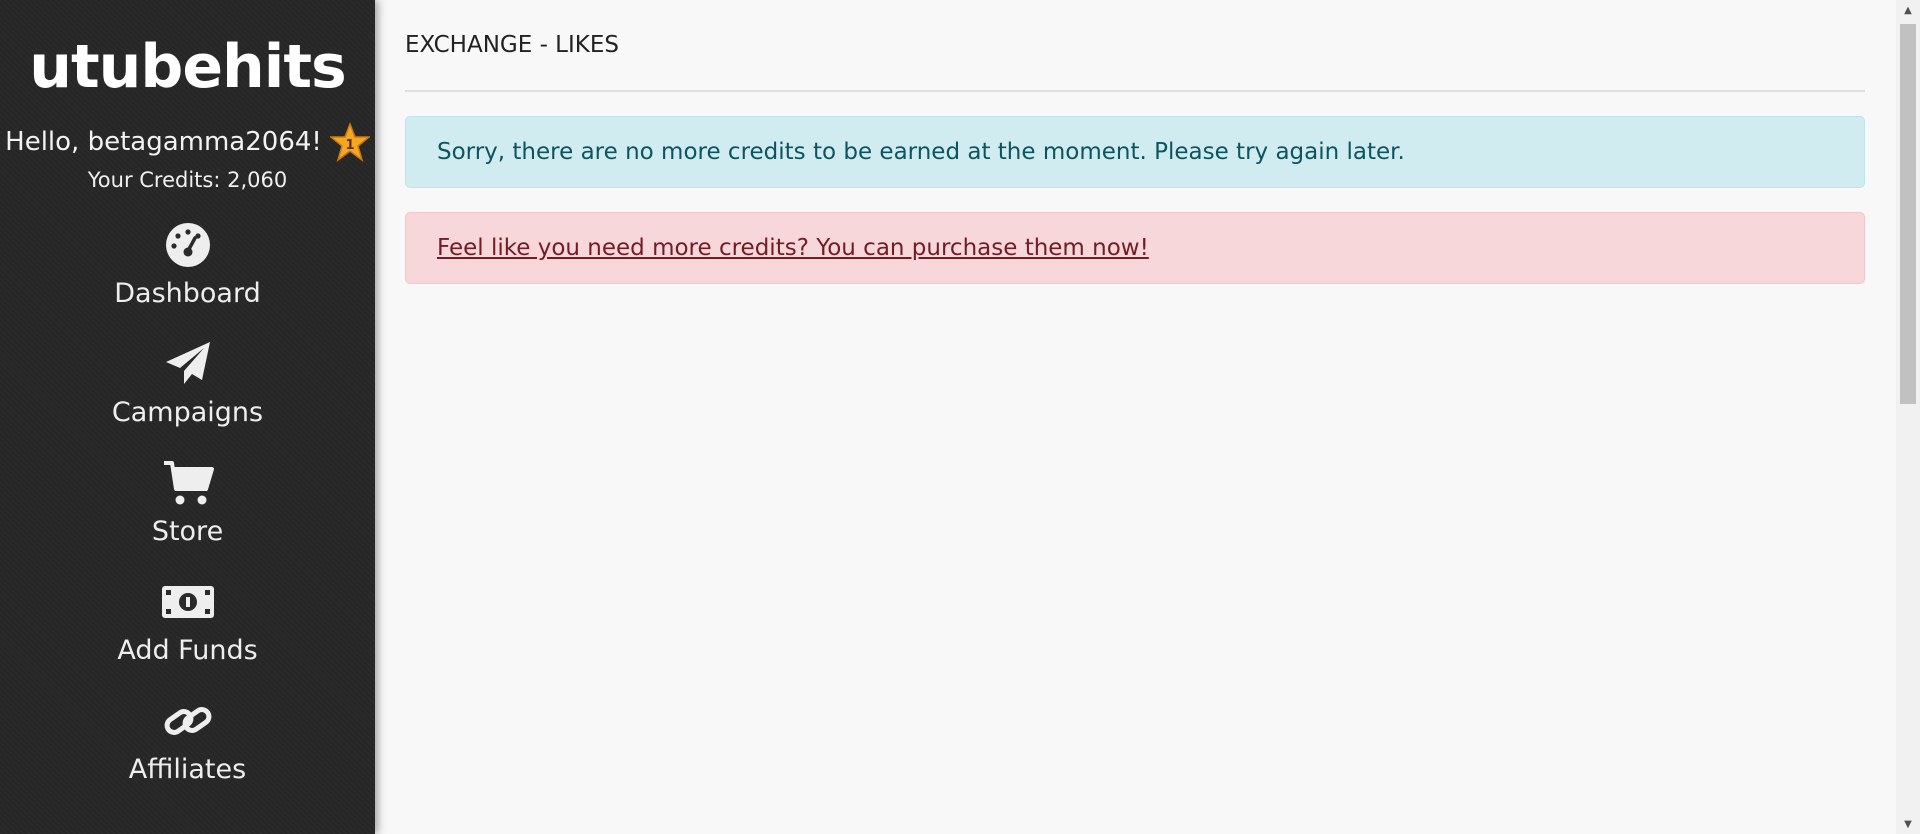  I want to click on sidebar-item-store: Store, so click(187, 515).